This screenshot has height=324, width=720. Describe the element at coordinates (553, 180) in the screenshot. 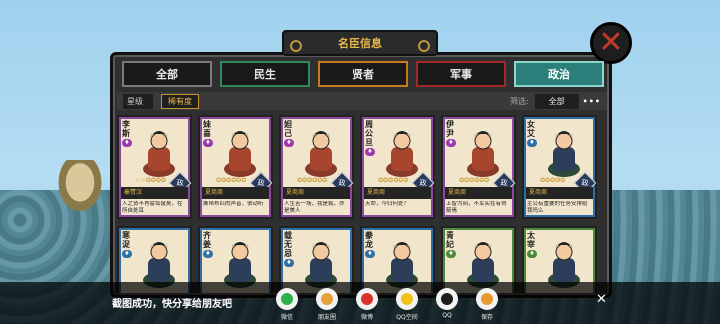

I see `star-rating: ✪✪✪✪✪` at that location.